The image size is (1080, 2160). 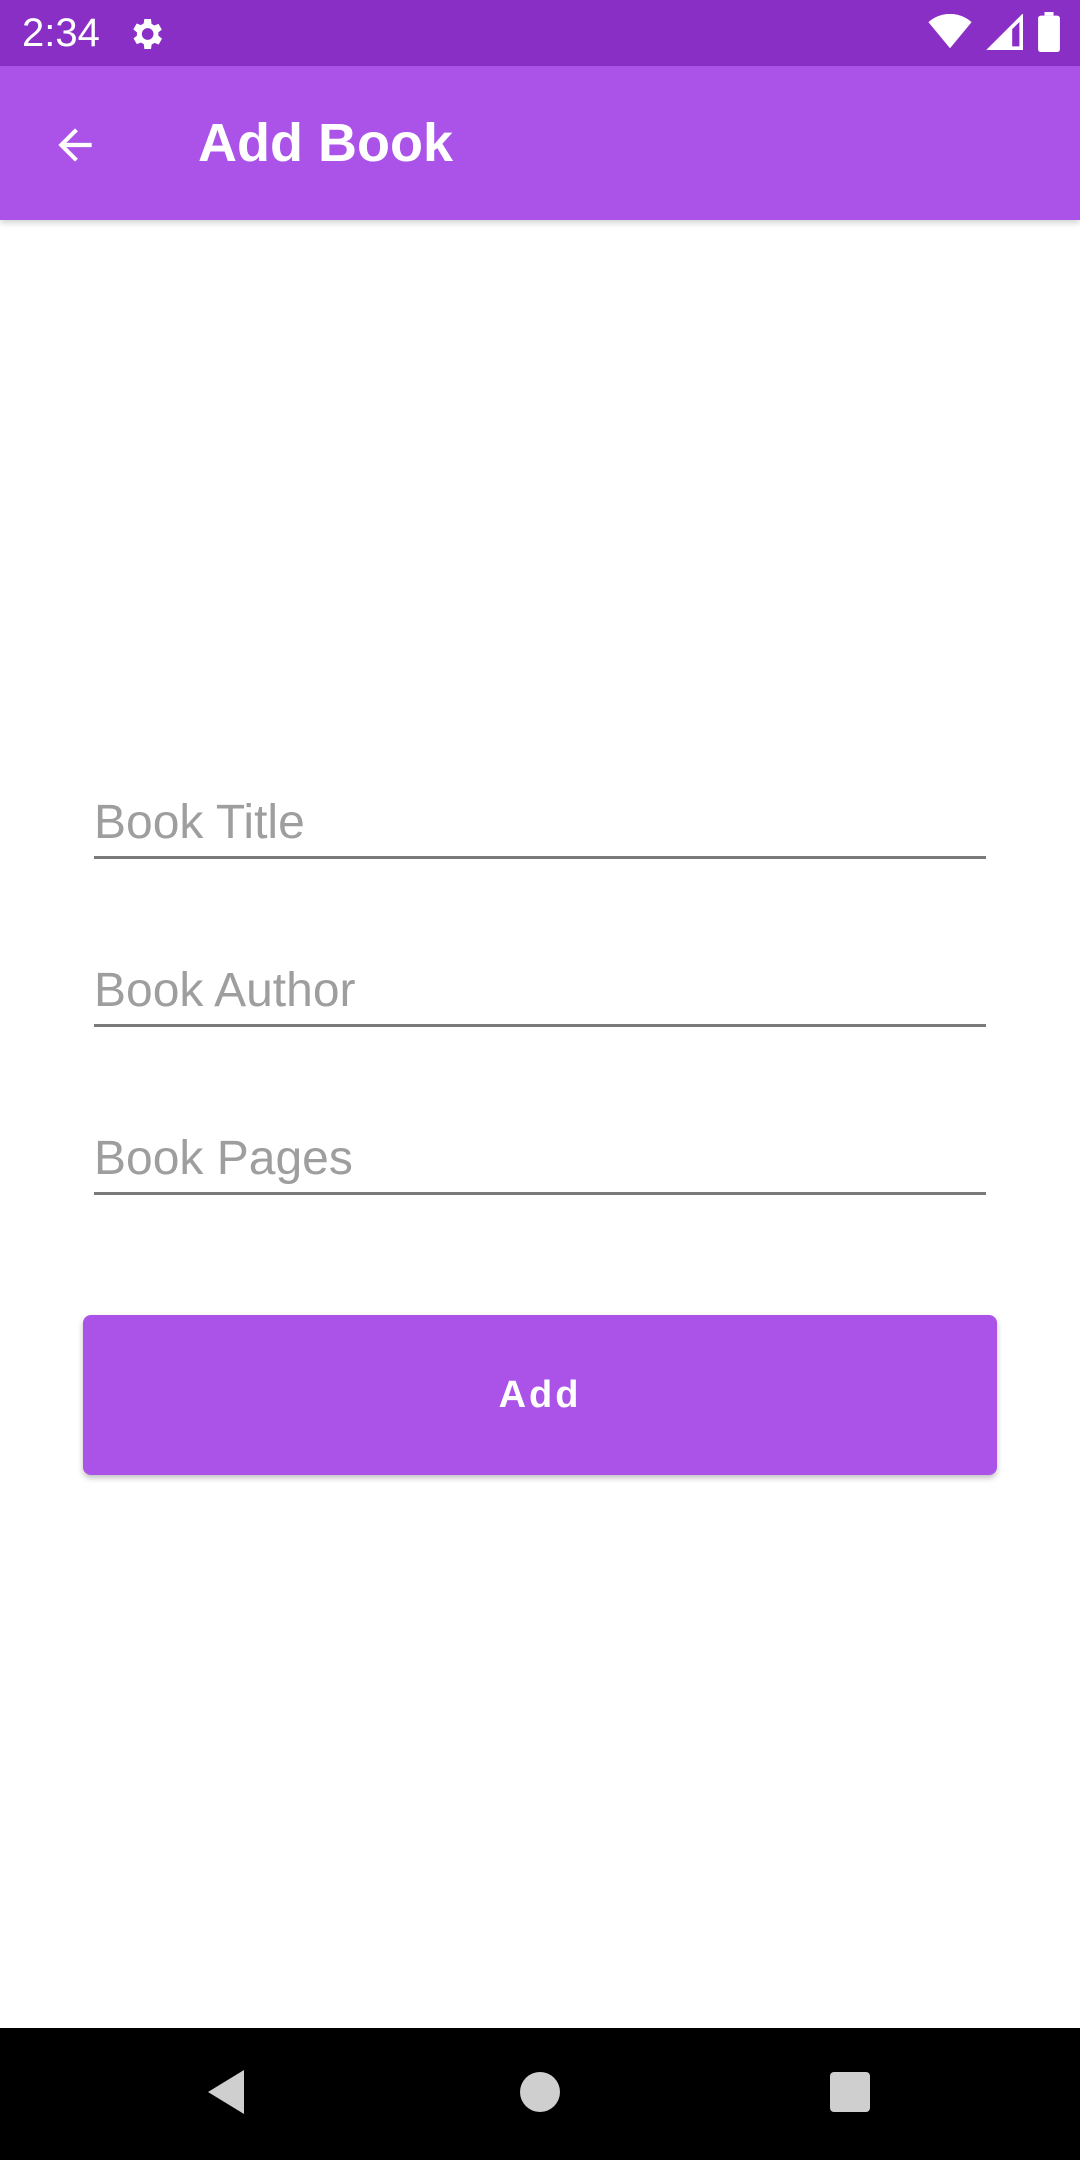 I want to click on book-pages-input, so click(x=540, y=1158).